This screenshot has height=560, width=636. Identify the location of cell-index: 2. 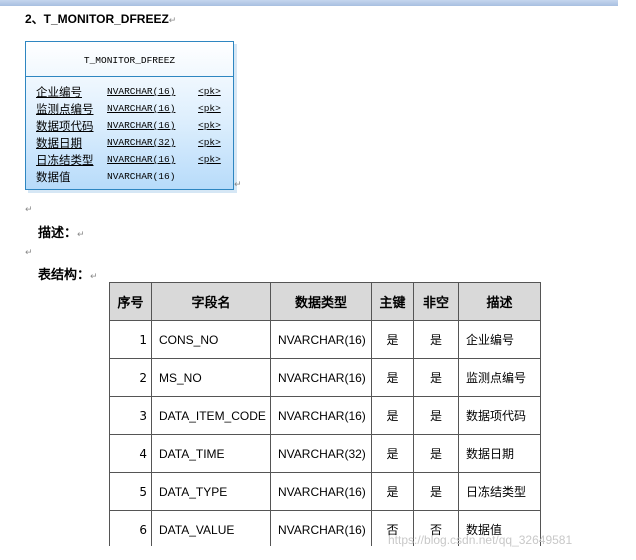
(130, 377).